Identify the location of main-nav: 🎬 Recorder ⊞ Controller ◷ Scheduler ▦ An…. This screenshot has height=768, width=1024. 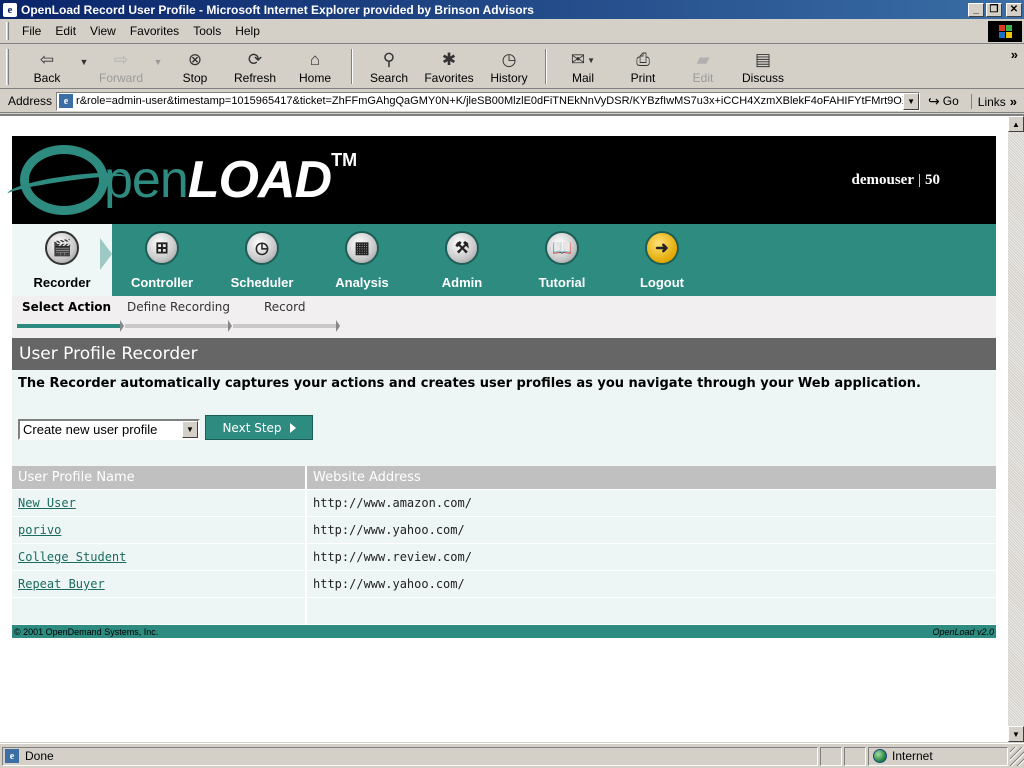
(504, 260).